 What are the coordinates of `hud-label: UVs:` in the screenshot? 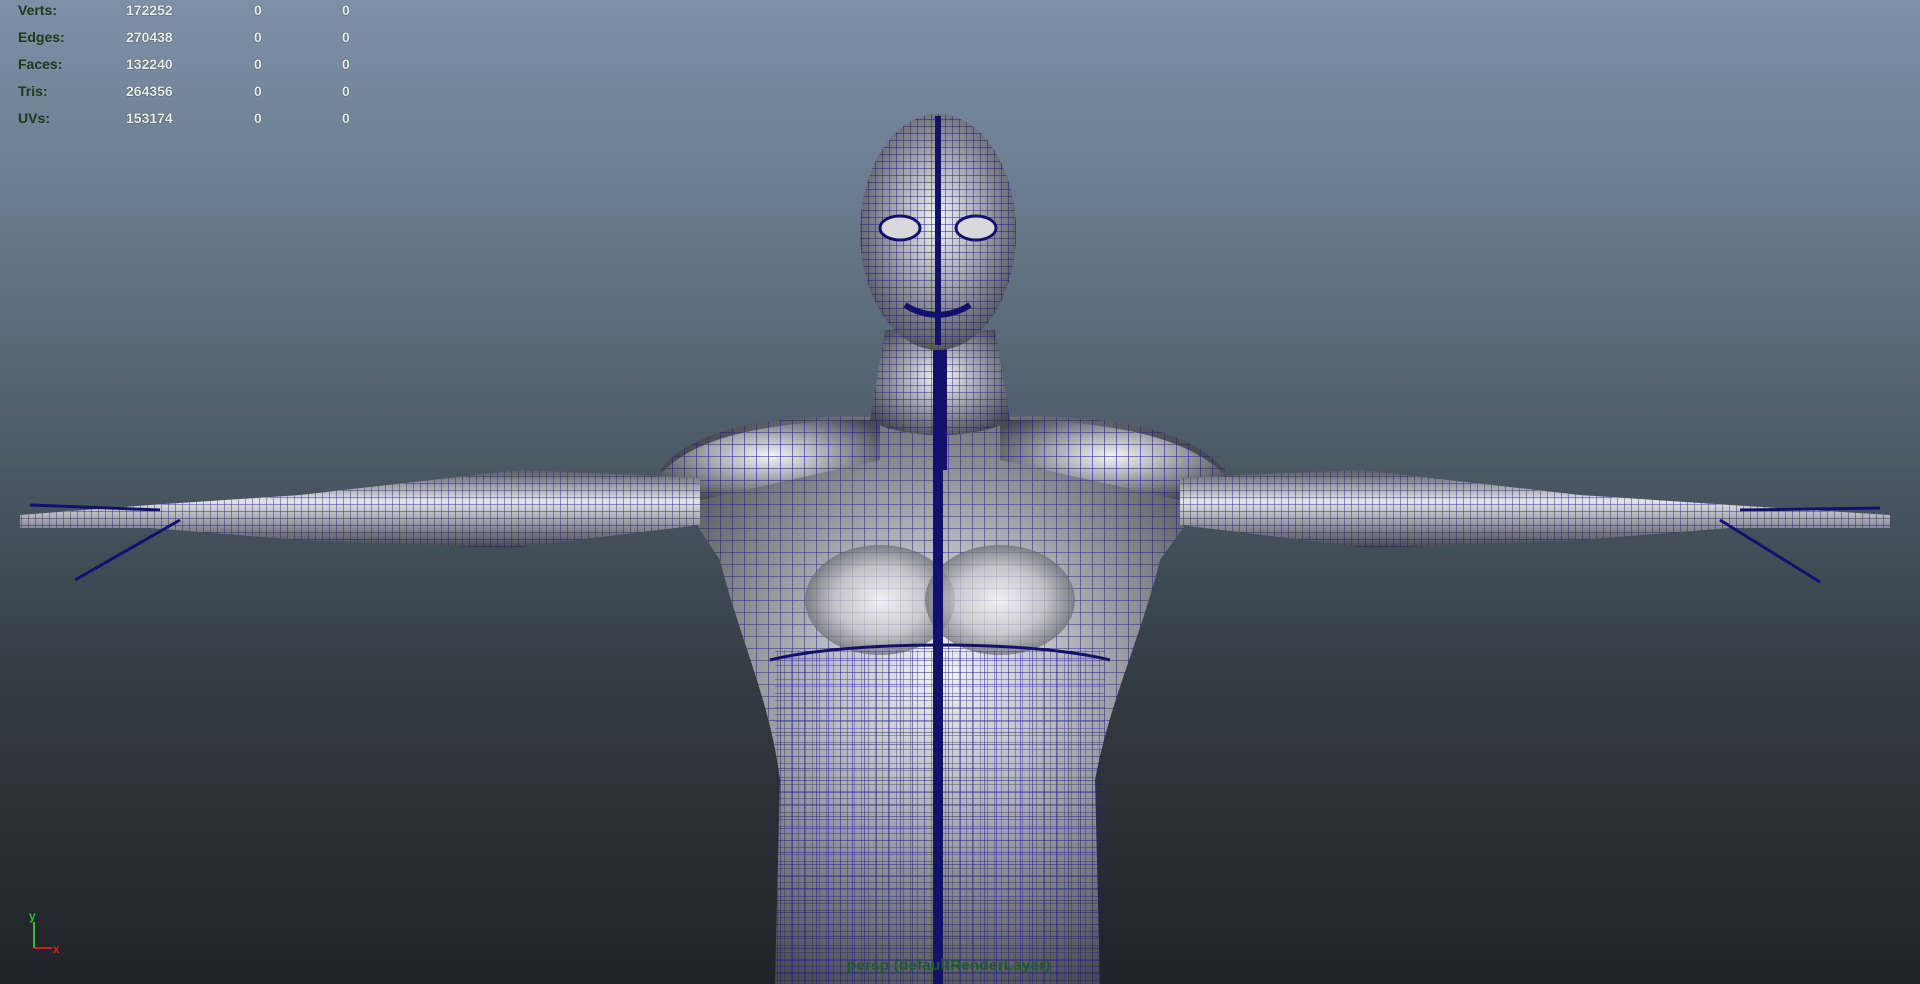 It's located at (34, 118).